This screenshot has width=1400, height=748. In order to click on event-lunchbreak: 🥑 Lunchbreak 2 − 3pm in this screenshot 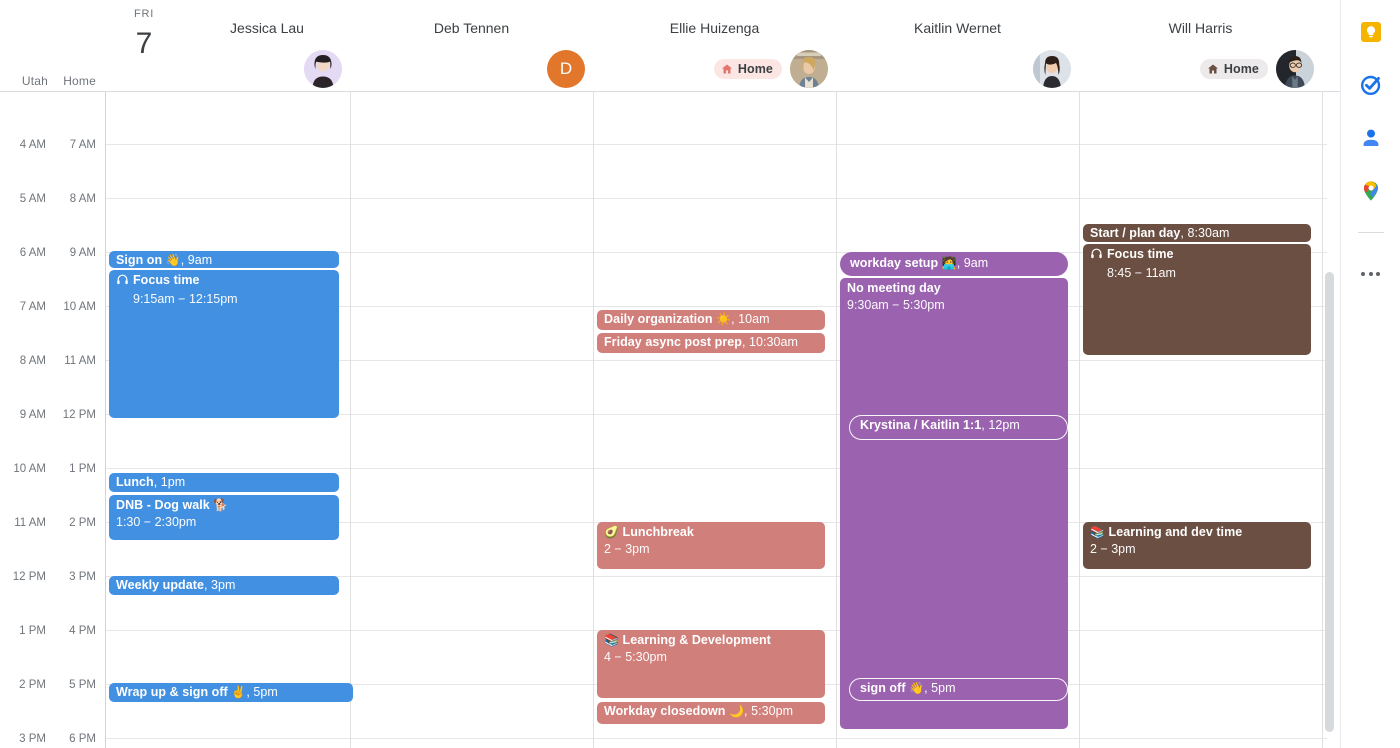, I will do `click(711, 545)`.